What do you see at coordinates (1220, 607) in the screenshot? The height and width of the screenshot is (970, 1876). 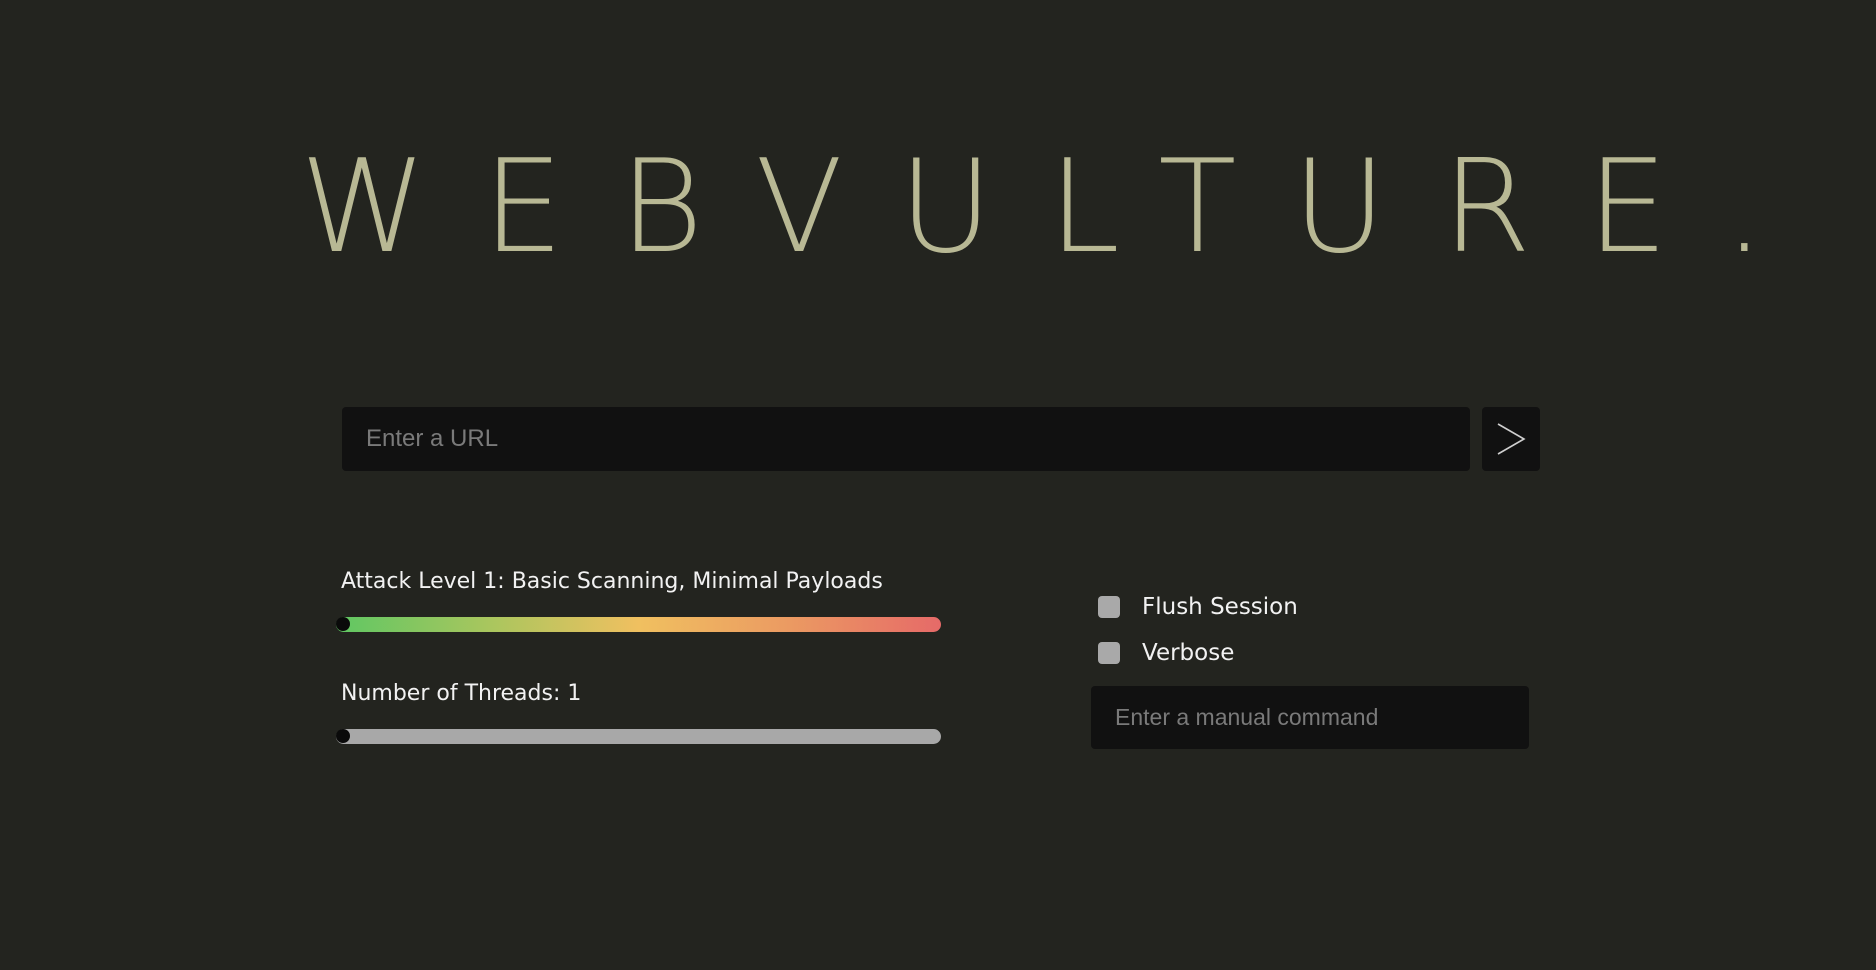 I see `flush-session-label: Flush Session` at bounding box center [1220, 607].